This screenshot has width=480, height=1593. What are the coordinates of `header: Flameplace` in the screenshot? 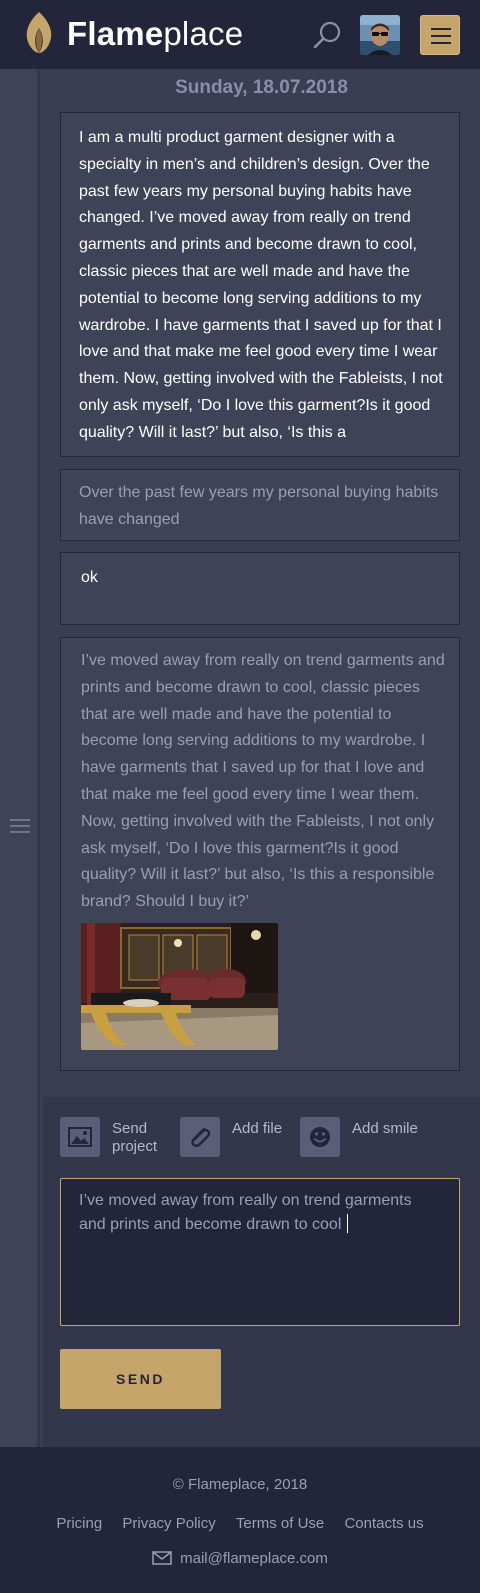 It's located at (240, 34).